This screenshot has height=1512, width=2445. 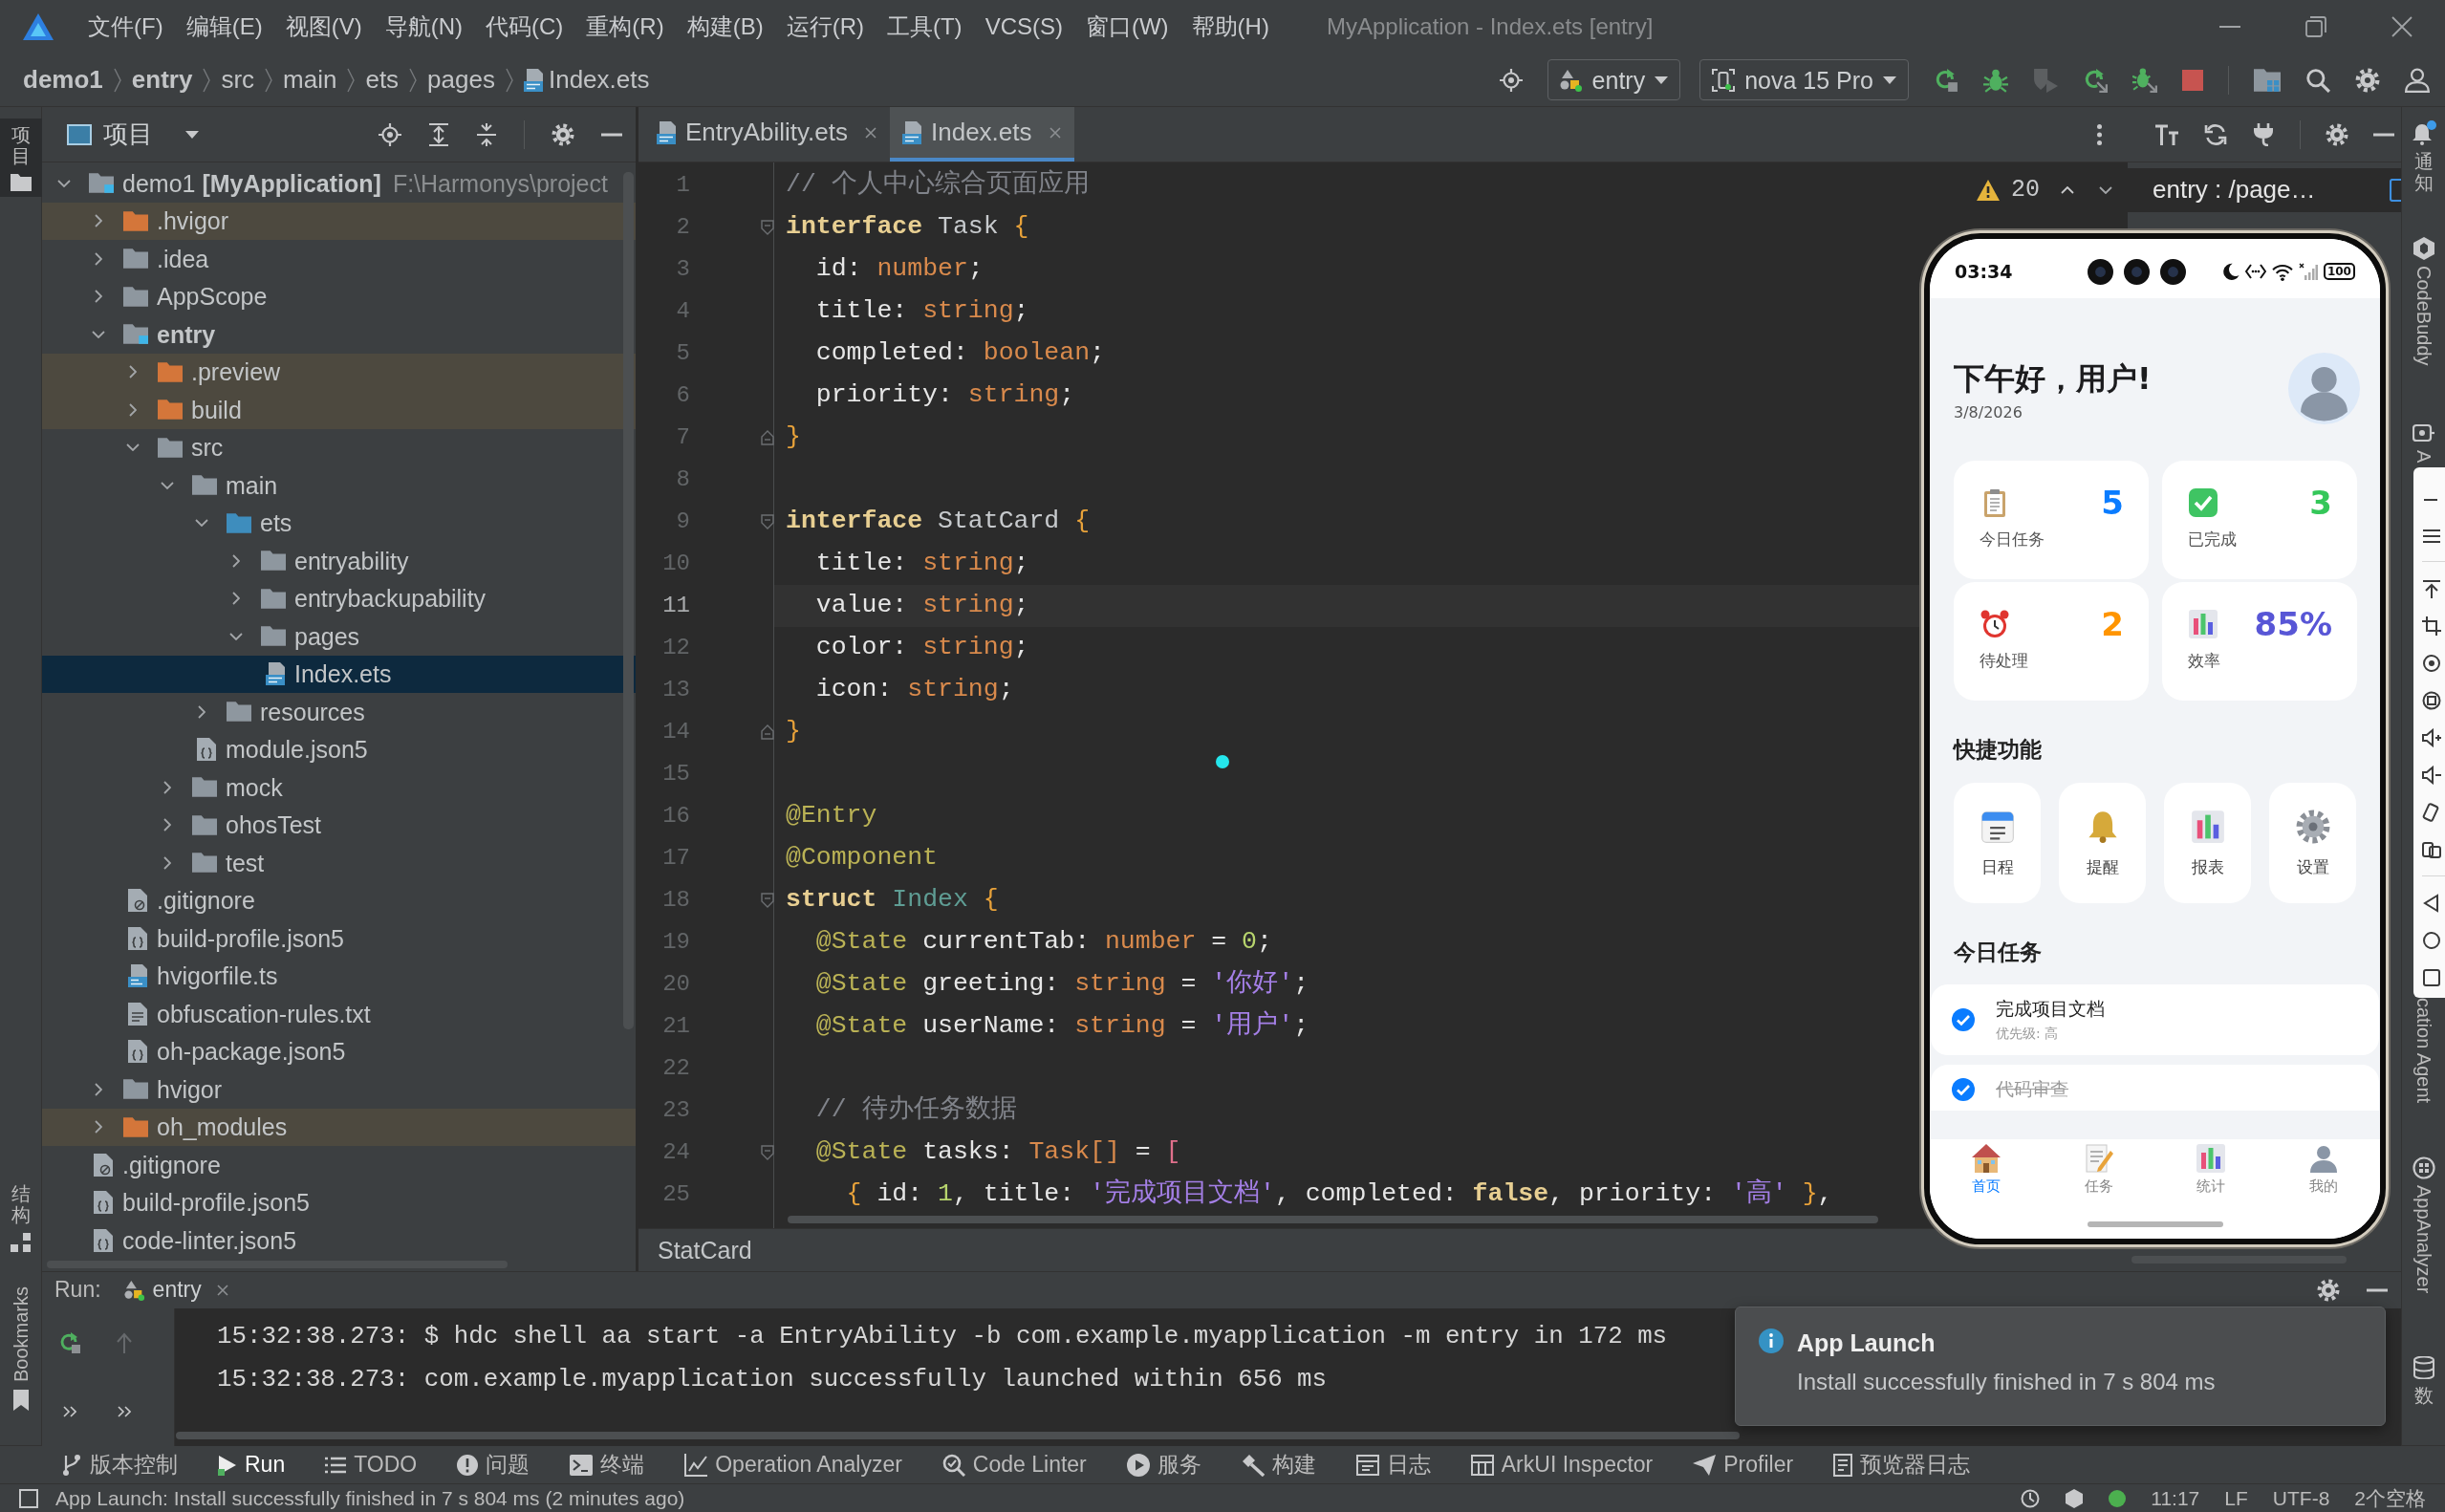 I want to click on more-icon, so click(x=2100, y=134).